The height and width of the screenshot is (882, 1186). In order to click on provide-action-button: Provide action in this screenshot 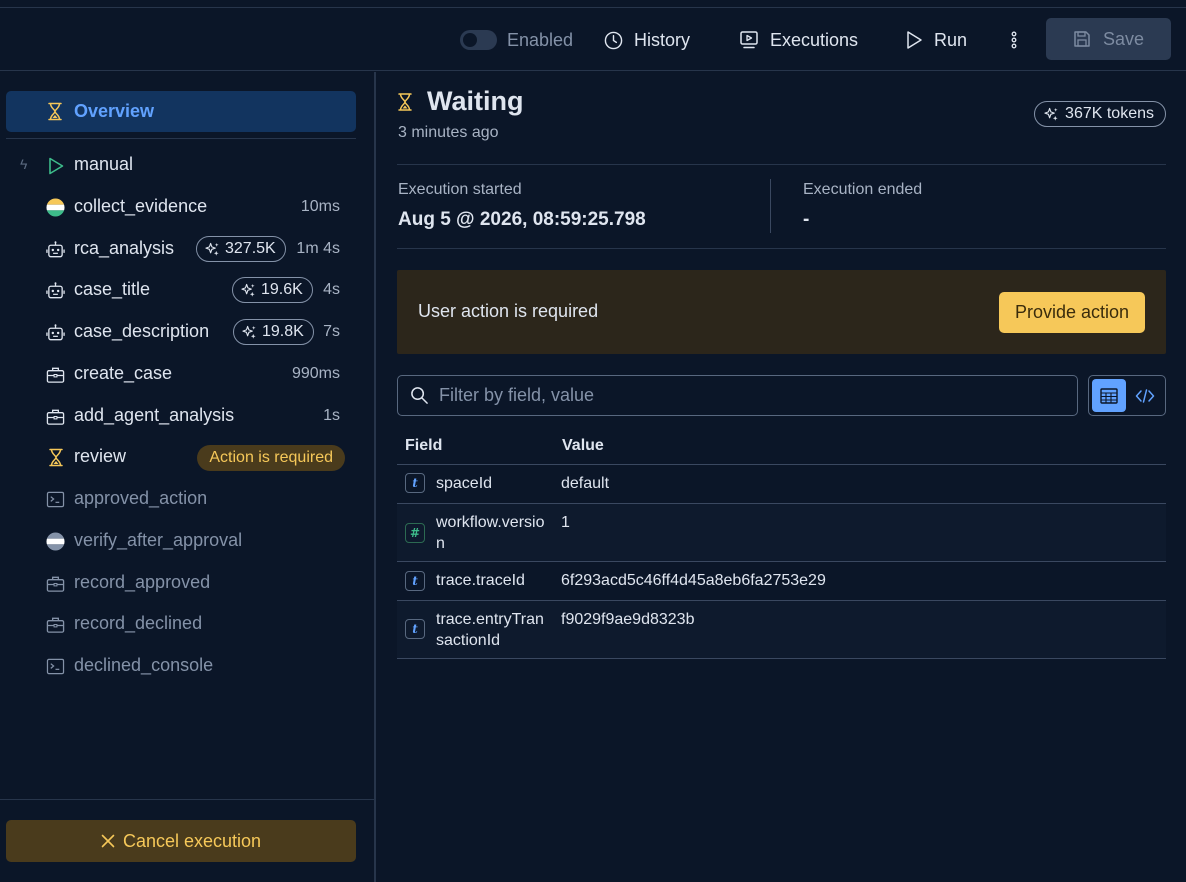, I will do `click(1072, 312)`.